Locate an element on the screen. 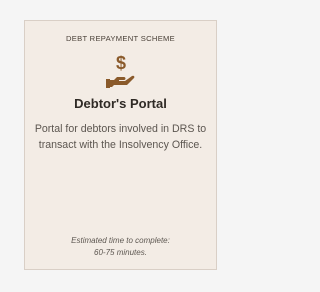  card-title: Debtor's Portal is located at coordinates (120, 103).